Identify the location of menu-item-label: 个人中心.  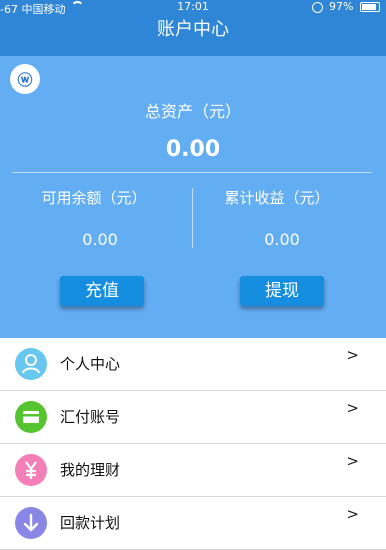
(90, 364).